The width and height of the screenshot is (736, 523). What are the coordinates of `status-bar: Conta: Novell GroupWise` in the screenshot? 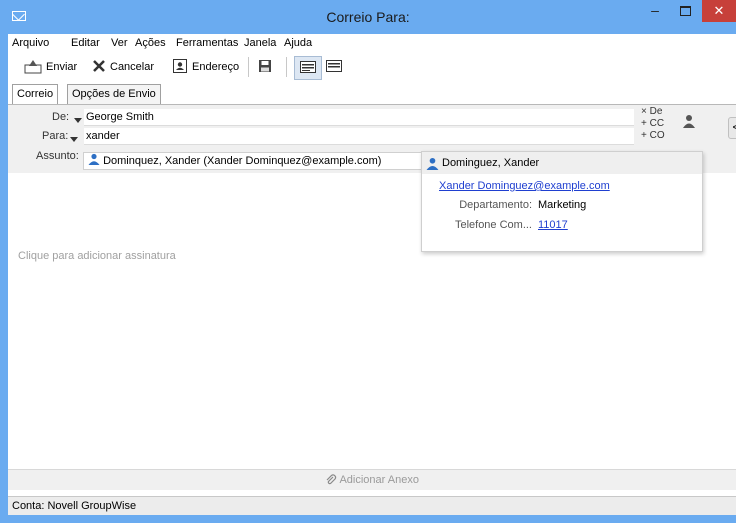 It's located at (372, 505).